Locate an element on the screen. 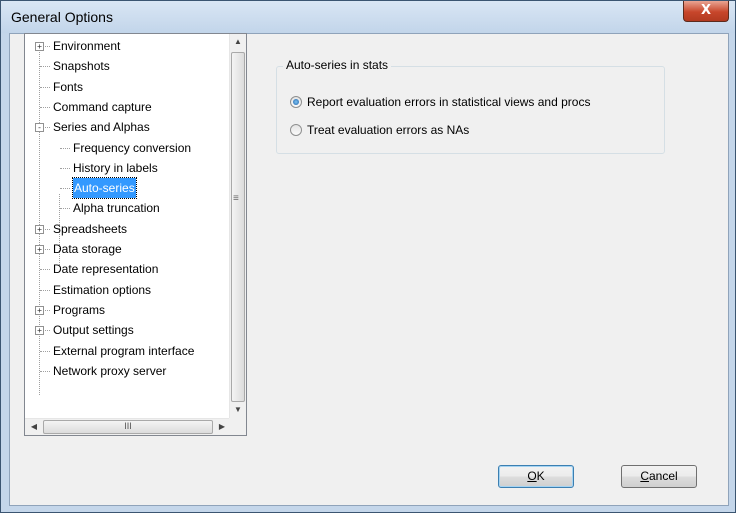 This screenshot has width=736, height=513. cancel-label-rest: ancel is located at coordinates (663, 476).